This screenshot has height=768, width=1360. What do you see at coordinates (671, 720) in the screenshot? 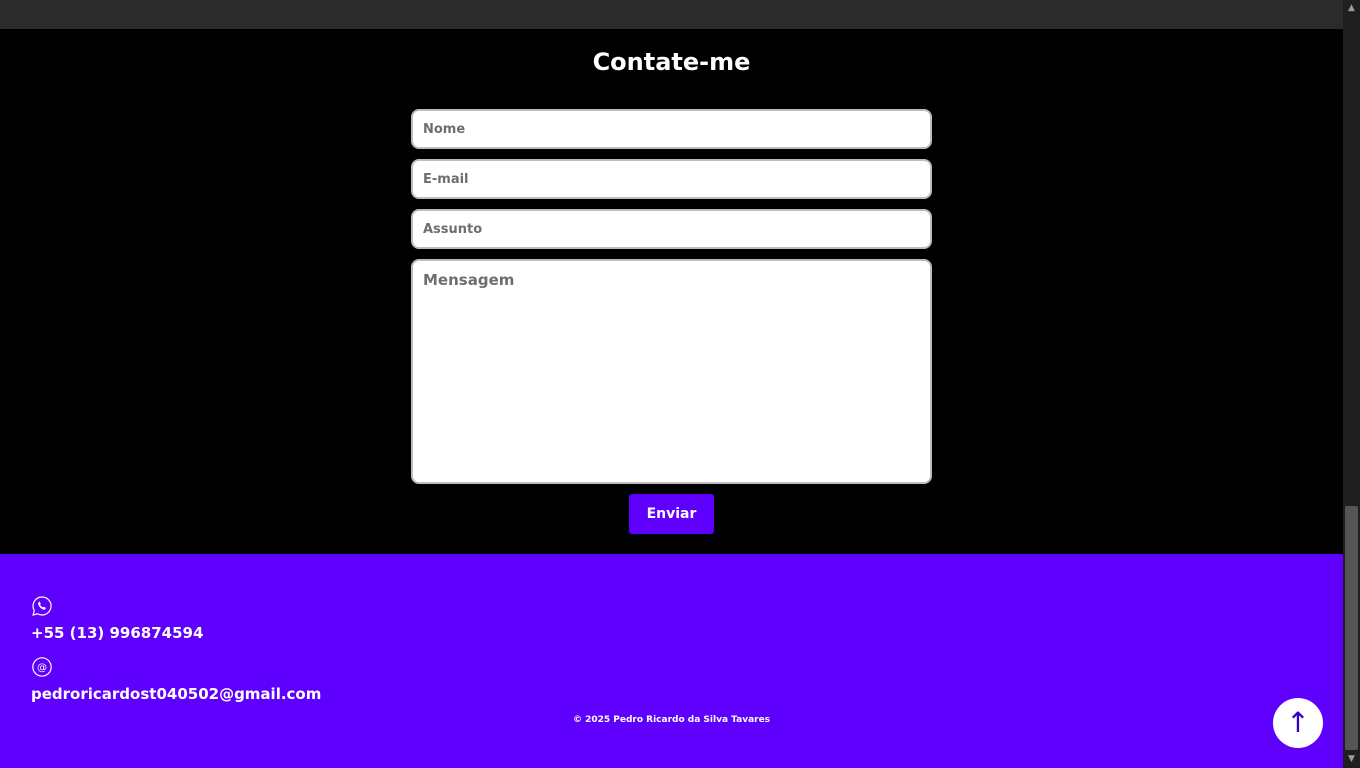
I see `copyright-text: © 2025 Pedro Ricardo da Silva Tavares` at bounding box center [671, 720].